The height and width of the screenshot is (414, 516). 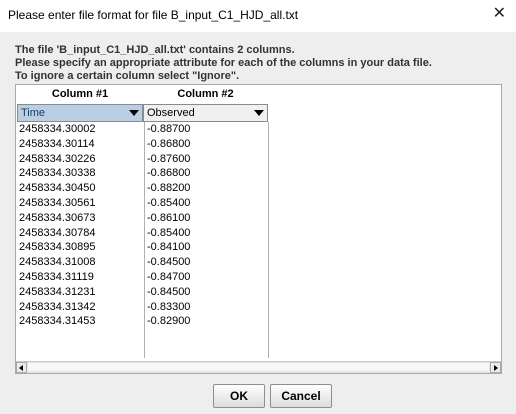 What do you see at coordinates (57, 188) in the screenshot?
I see `list-item: 2458334.30450` at bounding box center [57, 188].